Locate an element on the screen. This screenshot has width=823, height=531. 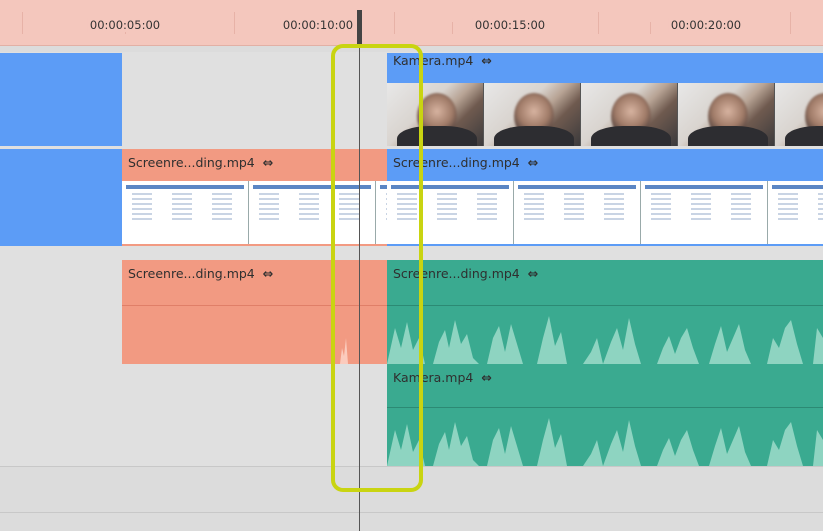
highlight-annotation is located at coordinates (377, 268).